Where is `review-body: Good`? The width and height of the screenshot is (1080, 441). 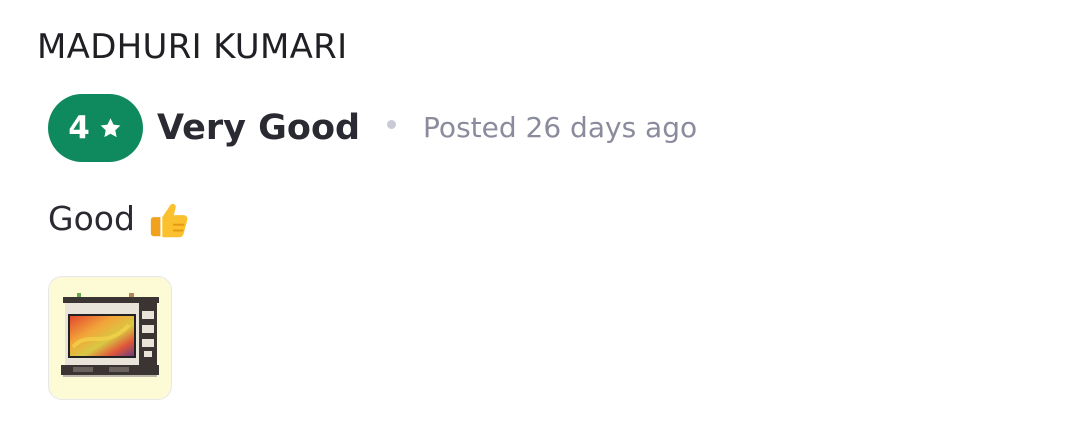
review-body: Good is located at coordinates (120, 219).